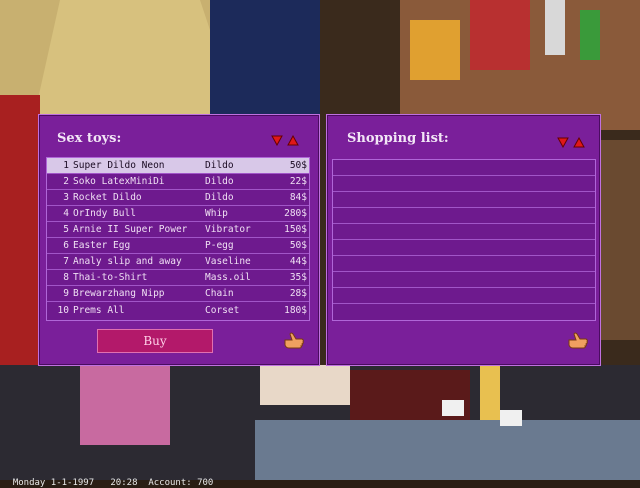 The image size is (640, 488). What do you see at coordinates (66, 197) in the screenshot?
I see `item-number: 3` at bounding box center [66, 197].